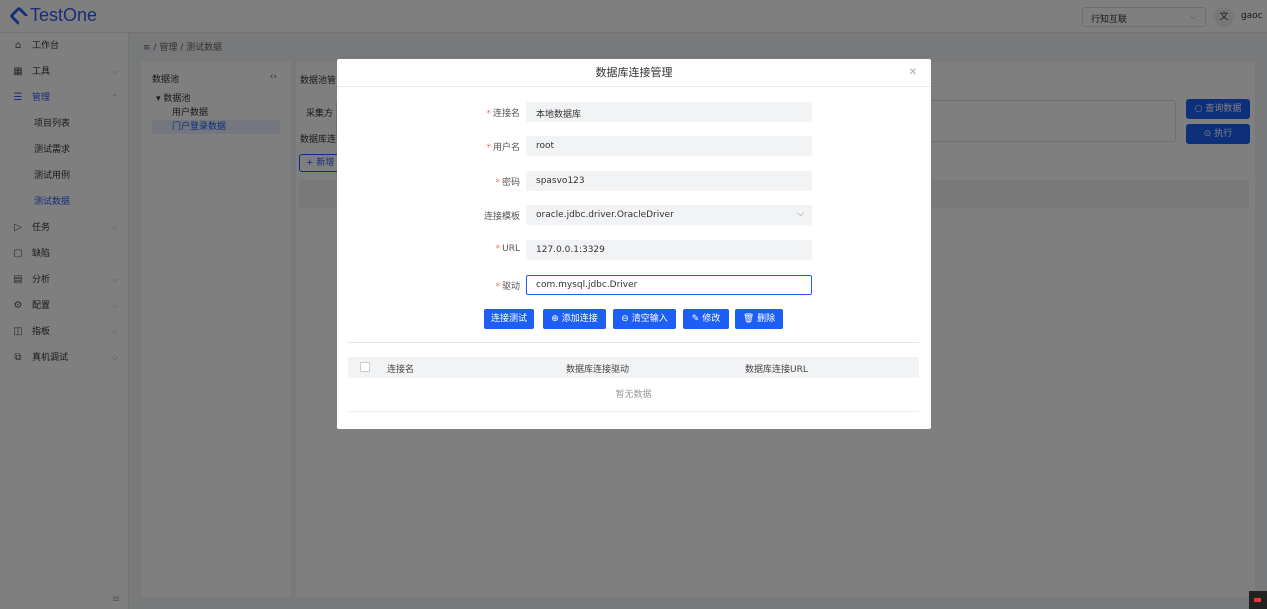 This screenshot has height=609, width=1267. Describe the element at coordinates (625, 319) in the screenshot. I see `minus-circle-icon: ⊖` at that location.